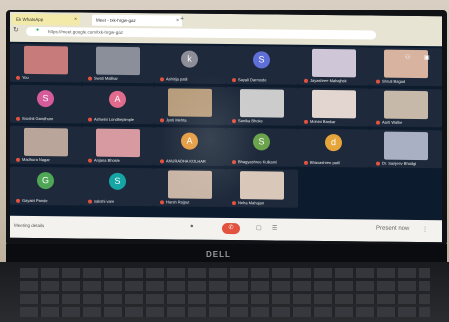  What do you see at coordinates (118, 64) in the screenshot?
I see `participant-tile: Swati Malikar` at bounding box center [118, 64].